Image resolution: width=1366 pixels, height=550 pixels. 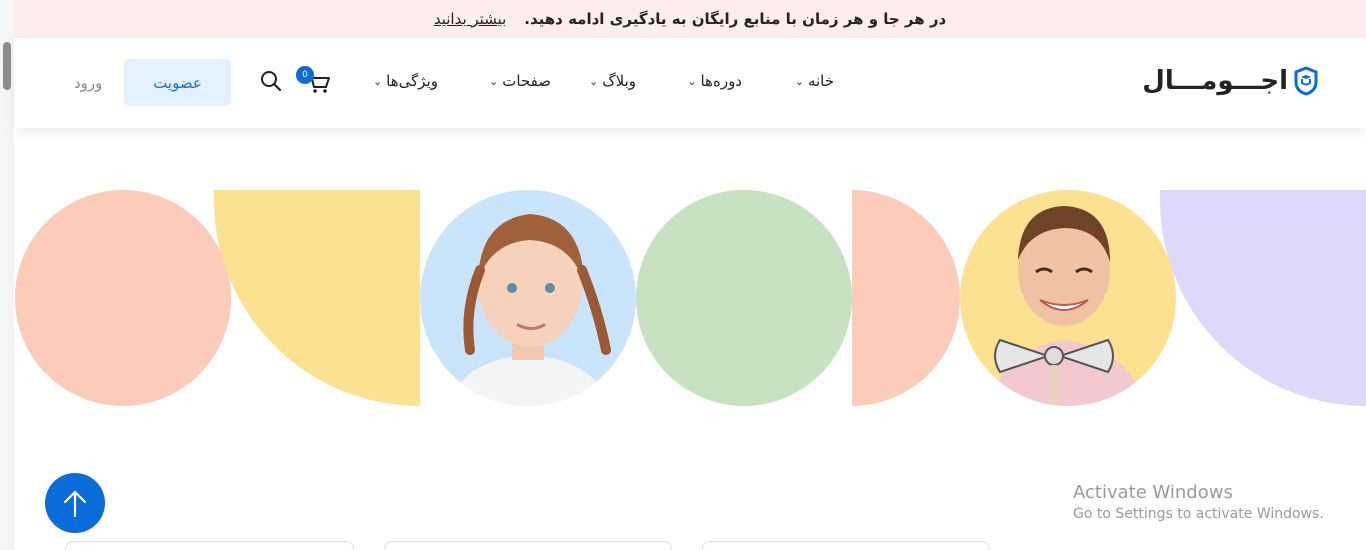 I want to click on nav-item-home: خانه ⌄, so click(x=814, y=81).